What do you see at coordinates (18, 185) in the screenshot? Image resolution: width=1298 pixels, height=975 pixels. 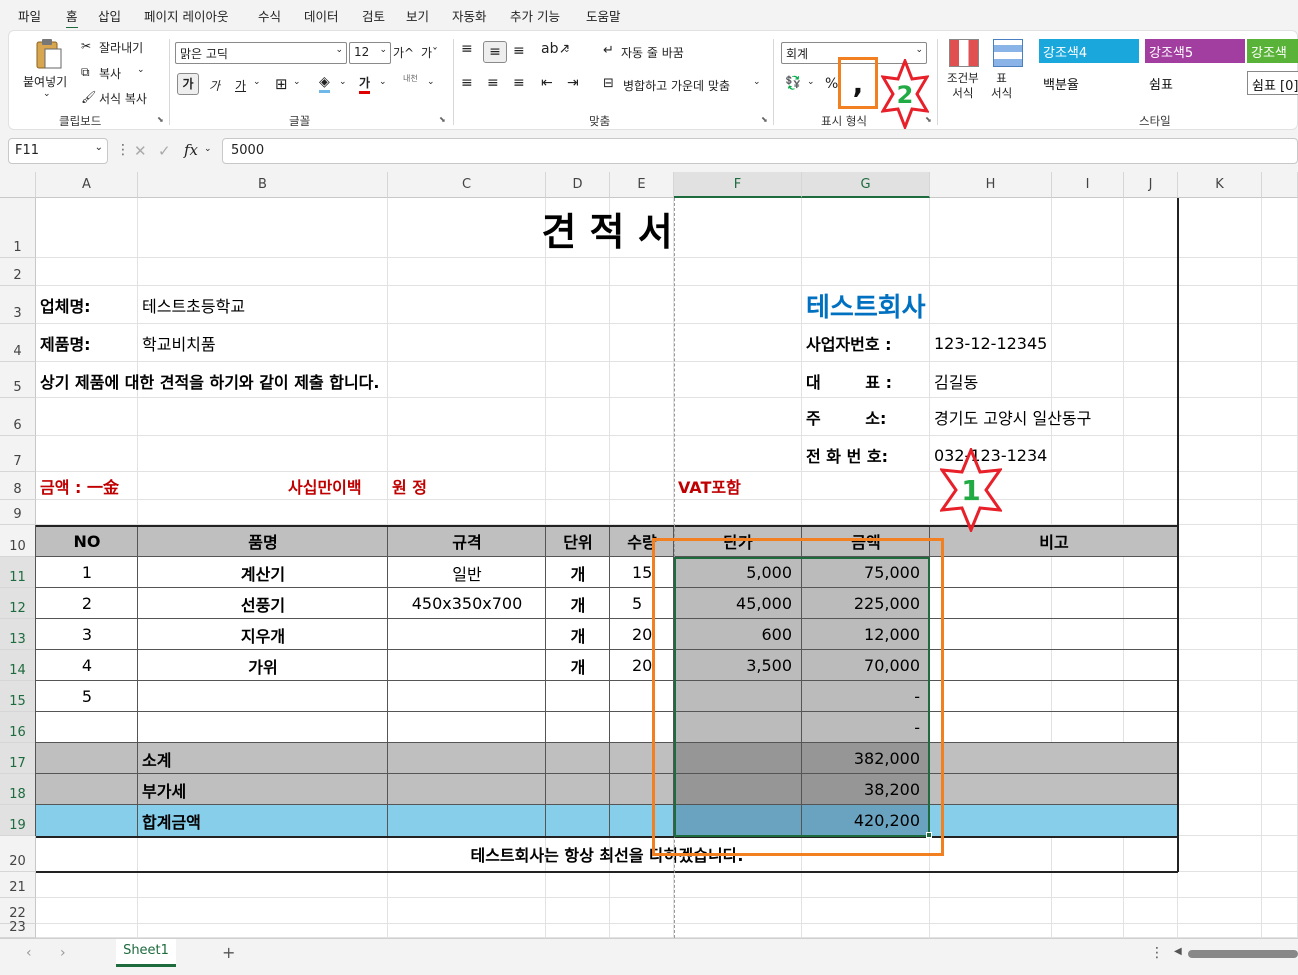 I see `select-all-corner` at bounding box center [18, 185].